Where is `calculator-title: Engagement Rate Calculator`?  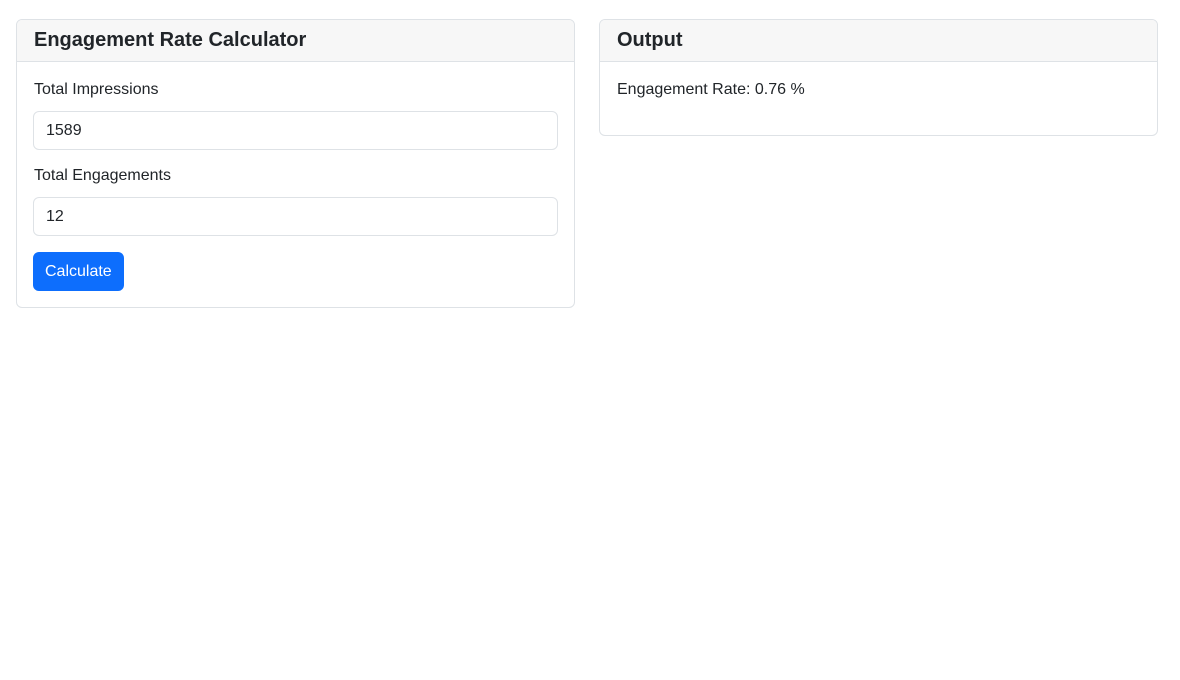
calculator-title: Engagement Rate Calculator is located at coordinates (295, 41).